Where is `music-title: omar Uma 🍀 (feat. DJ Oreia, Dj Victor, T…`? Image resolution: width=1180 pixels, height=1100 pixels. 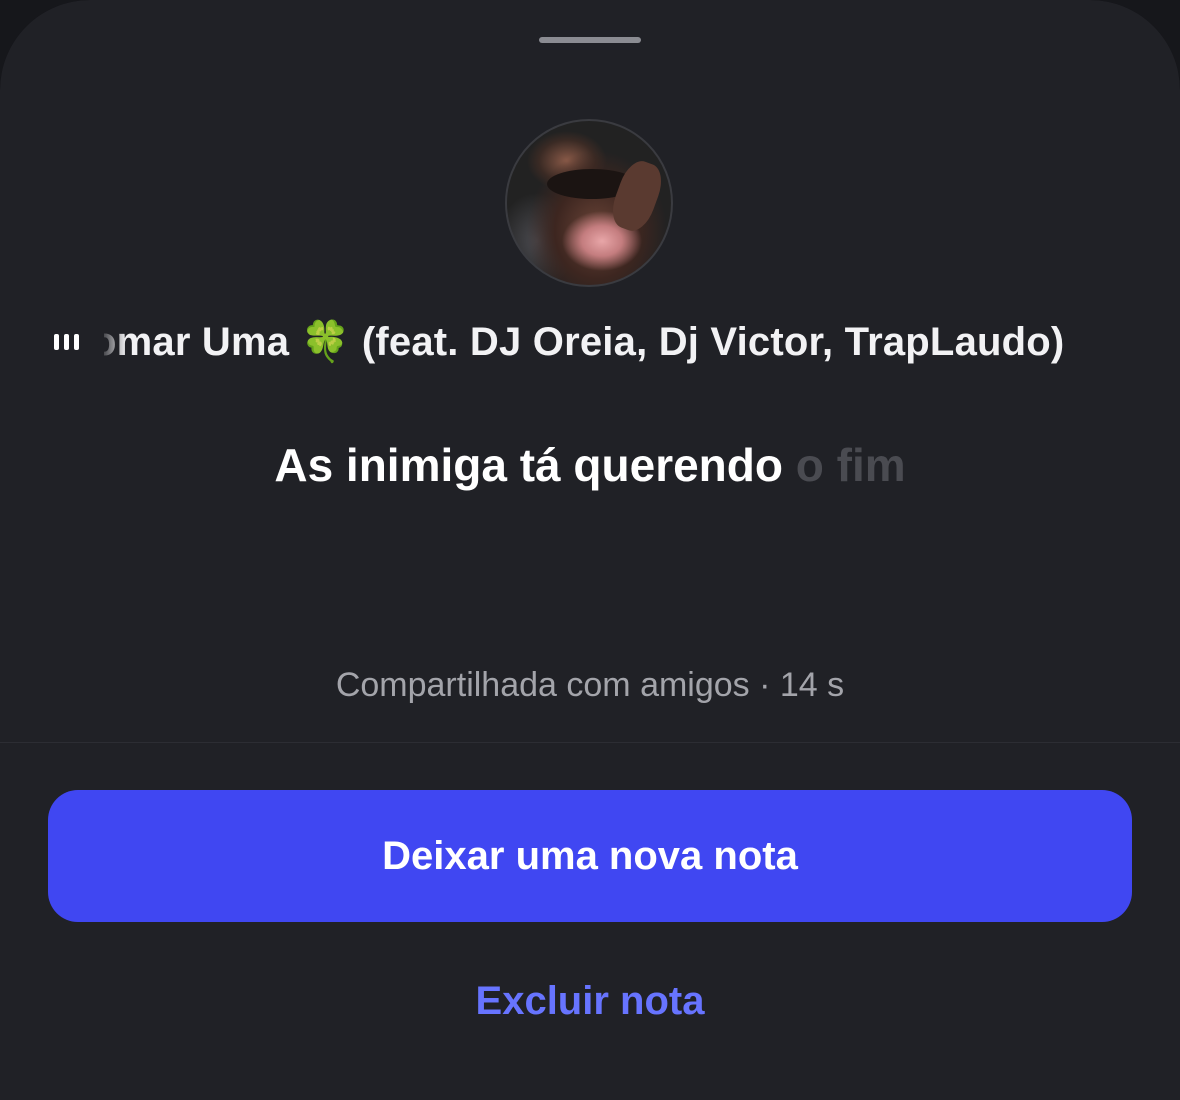
music-title: omar Uma 🍀 (feat. DJ Oreia, Dj Victor, T… is located at coordinates (584, 342).